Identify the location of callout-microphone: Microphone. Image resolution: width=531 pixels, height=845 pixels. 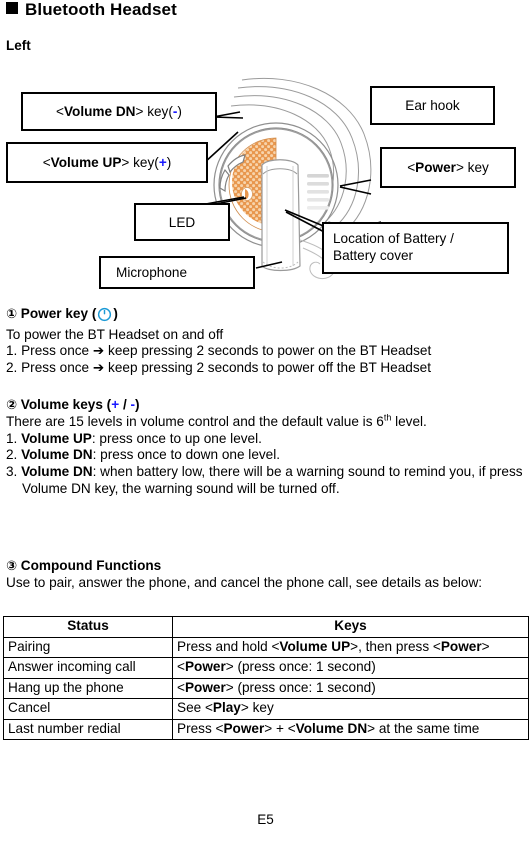
(177, 272).